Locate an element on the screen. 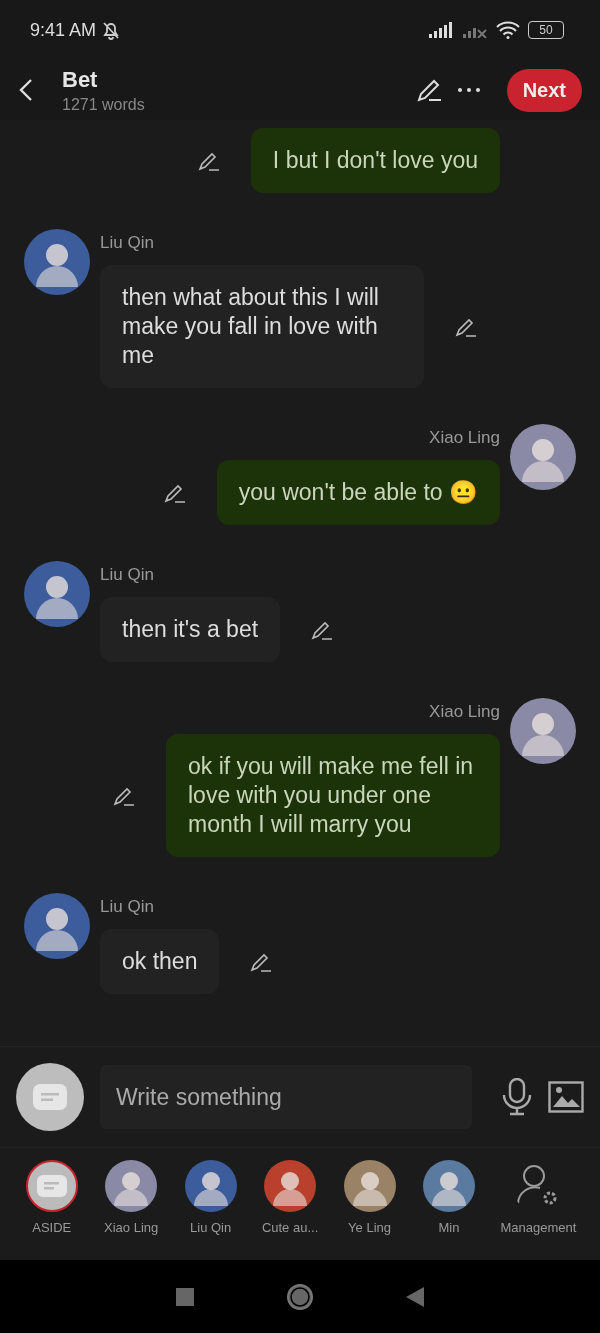 The height and width of the screenshot is (1333, 600). back-nav-icon is located at coordinates (415, 1296).